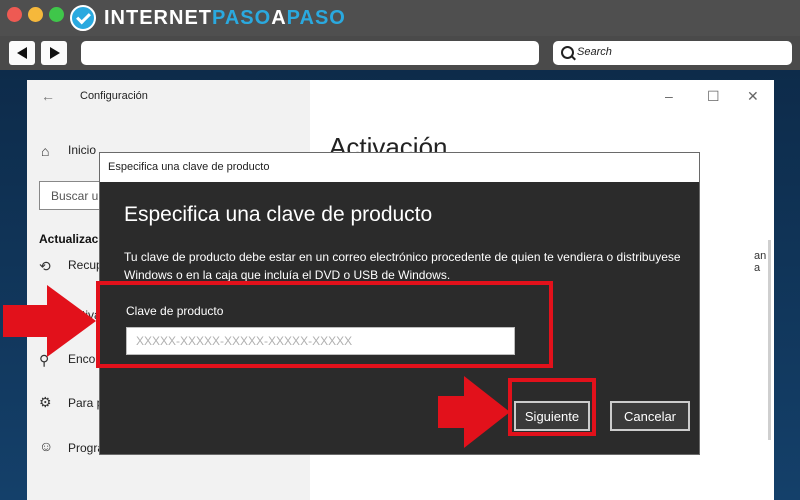  Describe the element at coordinates (669, 96) in the screenshot. I see `settings-minimize-icon: –` at that location.